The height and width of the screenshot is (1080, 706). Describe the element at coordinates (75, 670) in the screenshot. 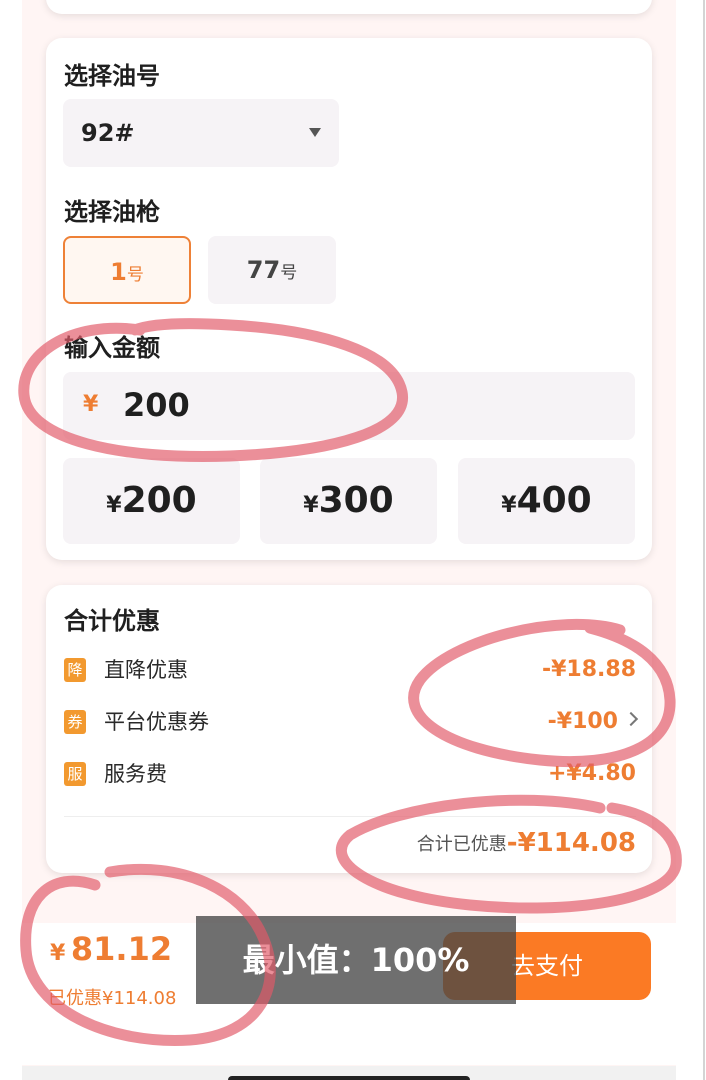

I see `discount-badge-icon: 降` at that location.